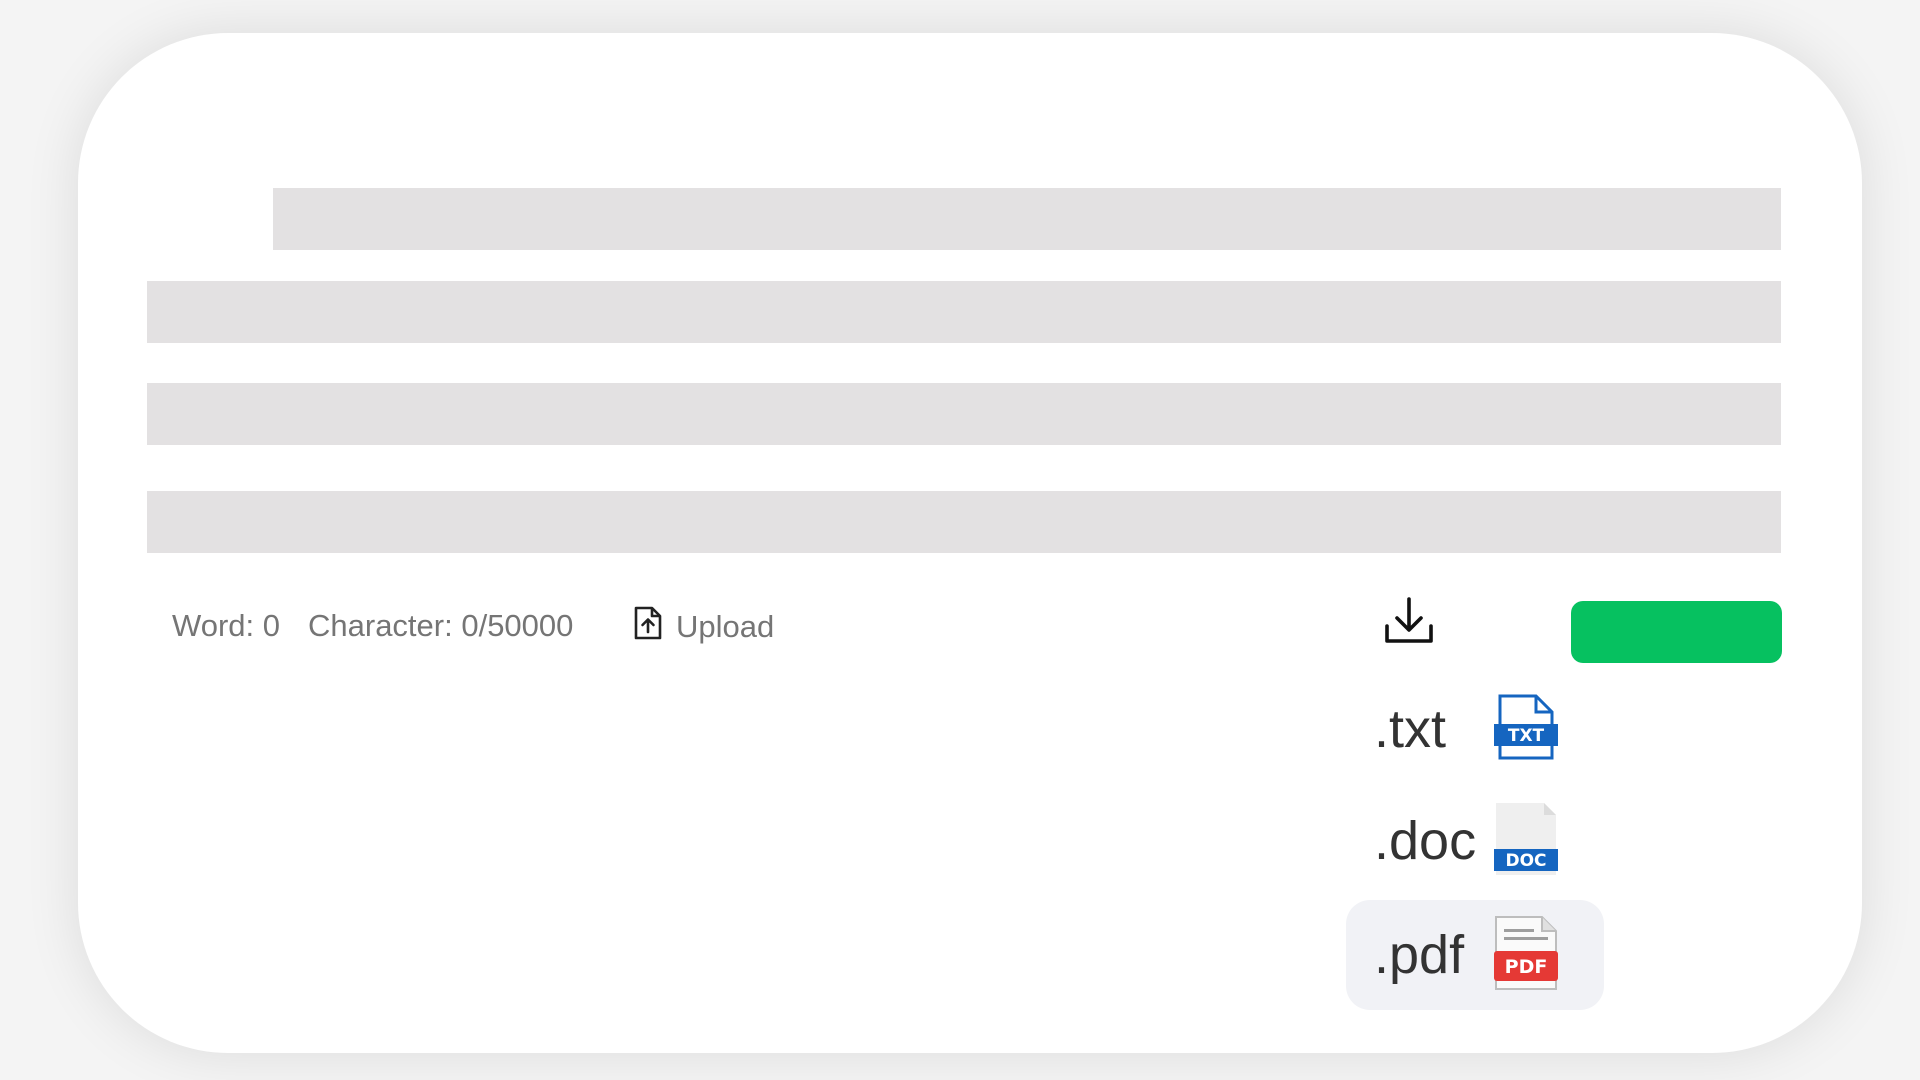 Image resolution: width=1920 pixels, height=1080 pixels. Describe the element at coordinates (226, 625) in the screenshot. I see `word-count: Word: 0` at that location.